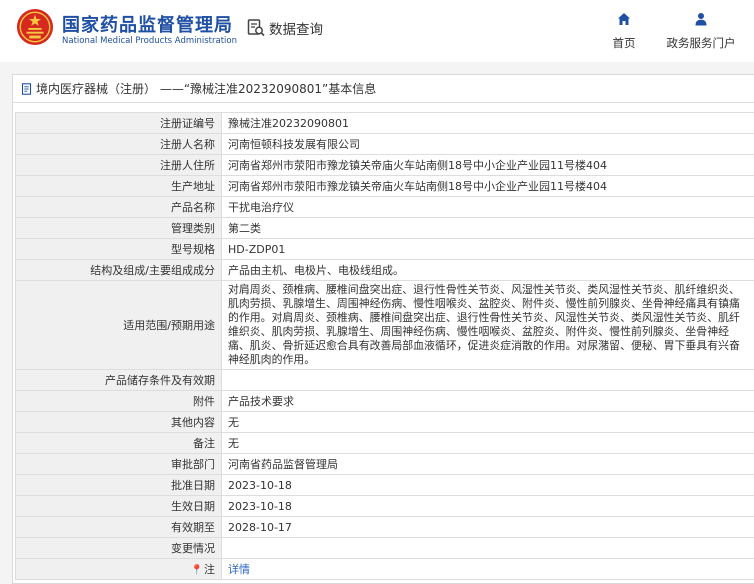  Describe the element at coordinates (118, 380) in the screenshot. I see `field-label: 产品储存条件及有效期` at that location.